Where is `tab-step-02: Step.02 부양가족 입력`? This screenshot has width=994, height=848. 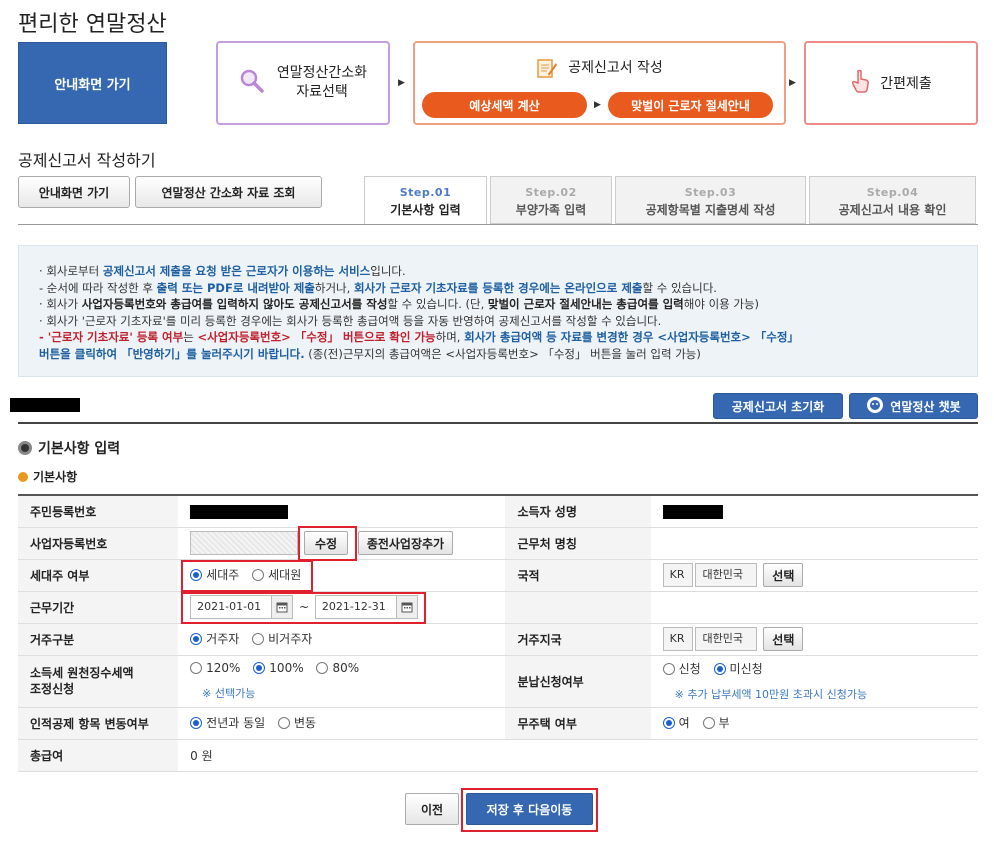 tab-step-02: Step.02 부양가족 입력 is located at coordinates (551, 200).